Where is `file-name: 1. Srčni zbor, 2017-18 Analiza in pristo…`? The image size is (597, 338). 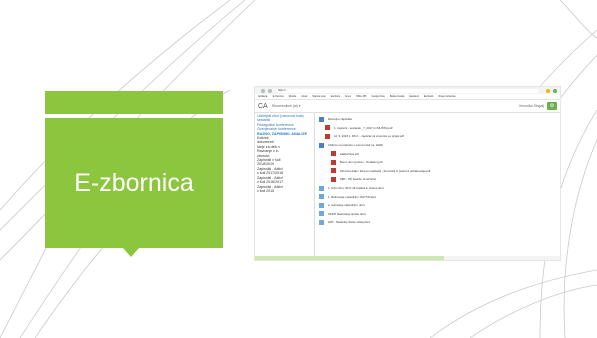
file-name: 1. Srčni zbor, 2017-18 Analiza in pristo… is located at coordinates (356, 188).